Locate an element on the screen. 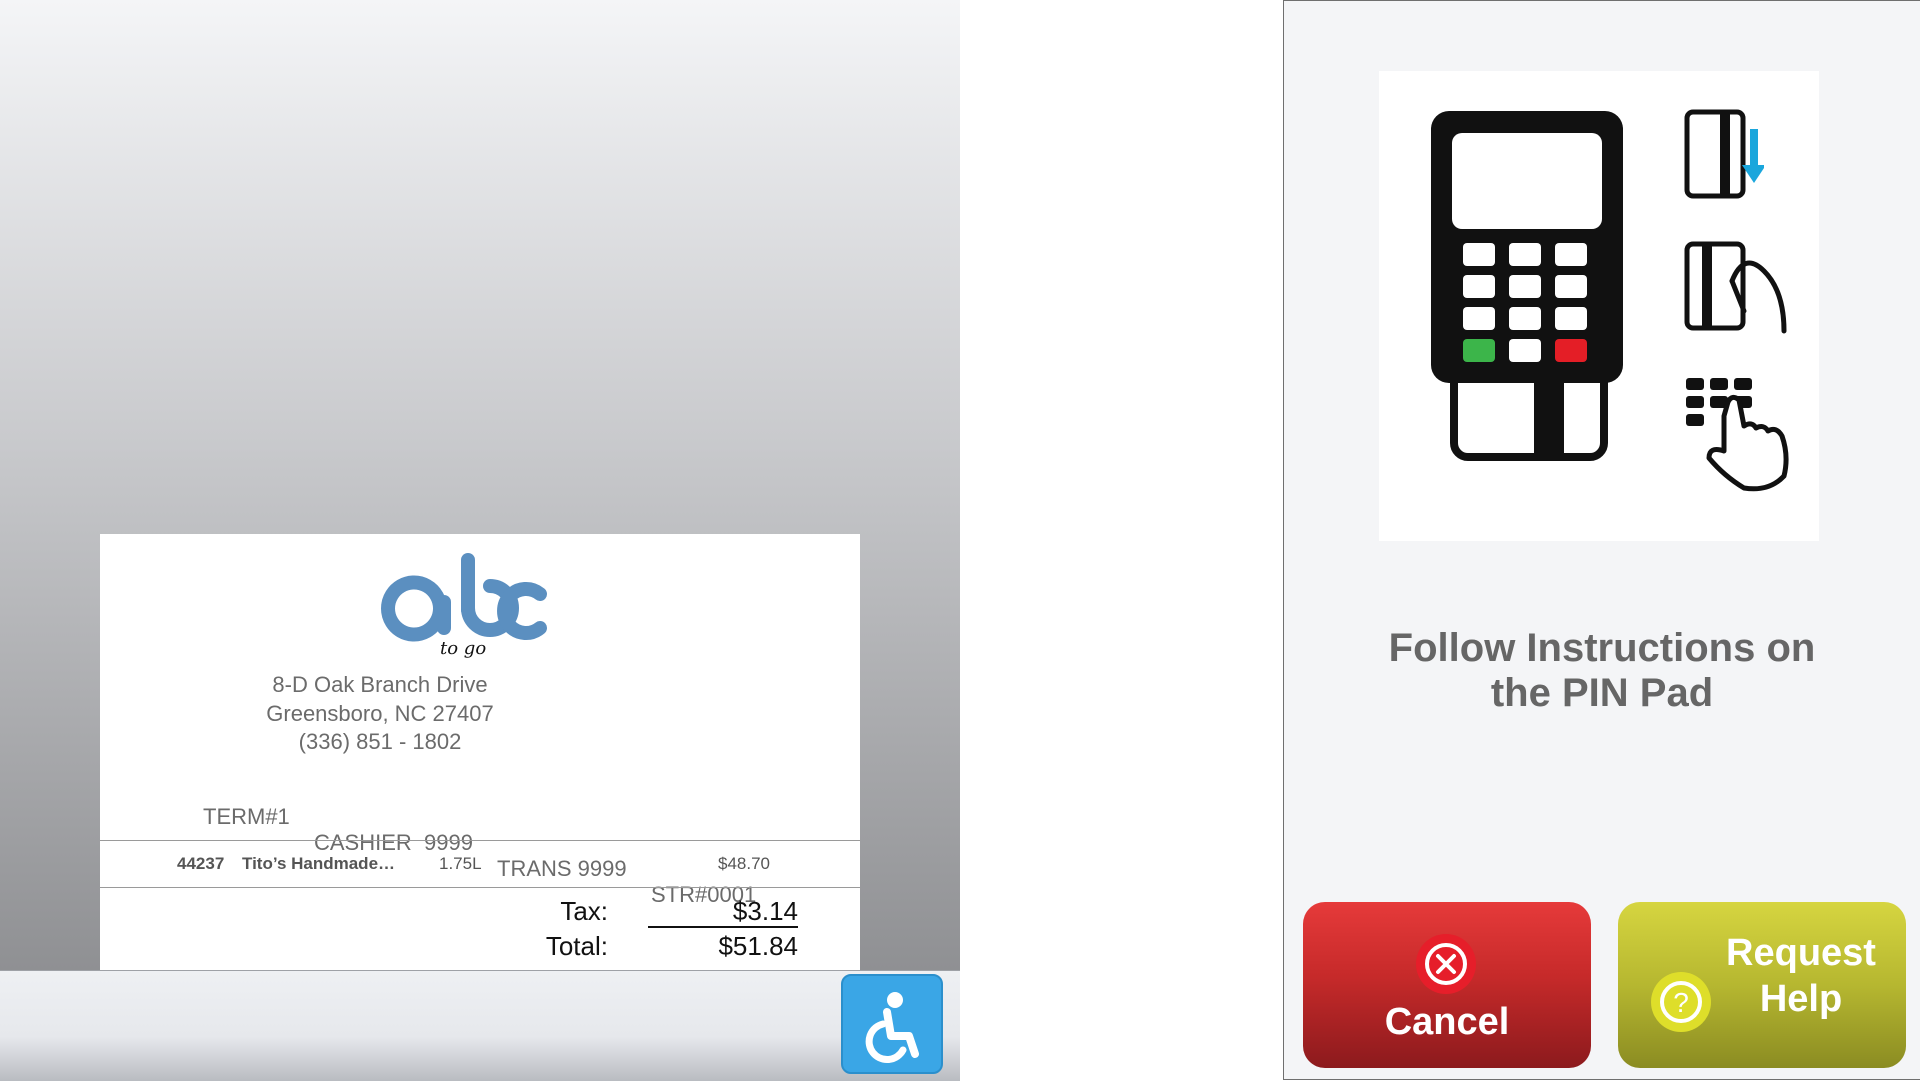  help-label: Request Help is located at coordinates (1801, 976).